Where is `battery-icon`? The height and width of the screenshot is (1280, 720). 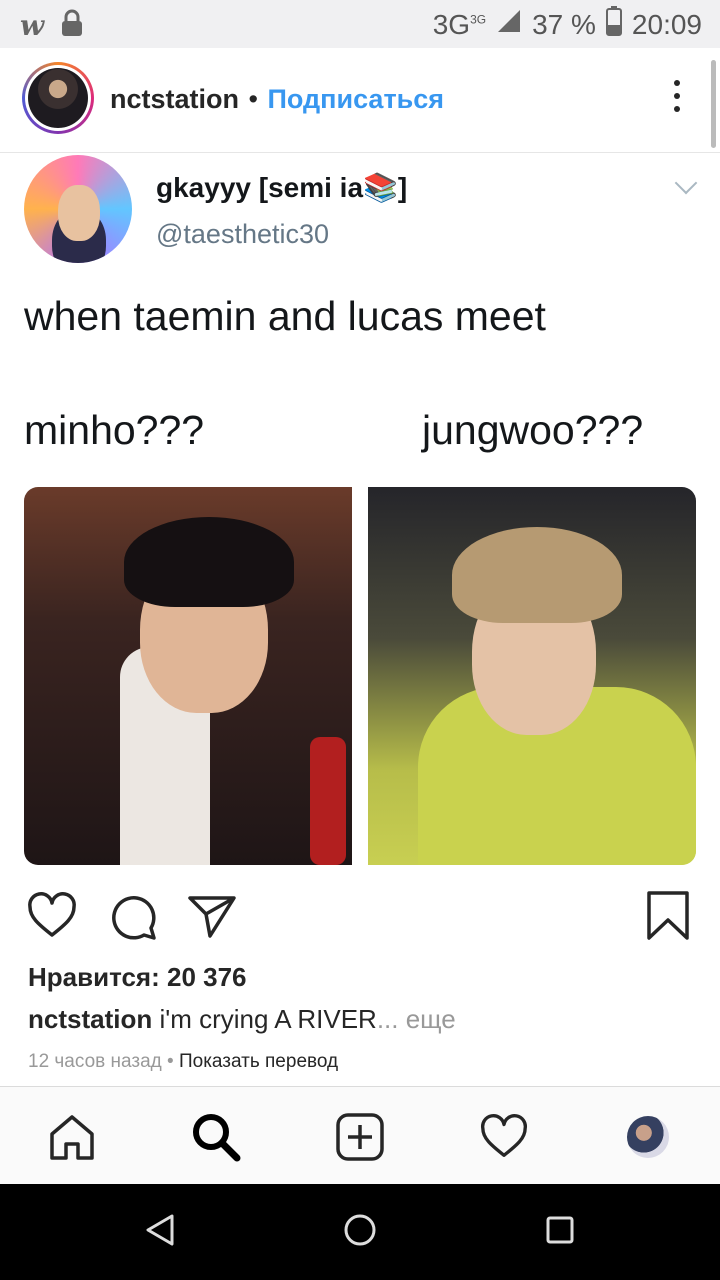
battery-icon is located at coordinates (613, 24).